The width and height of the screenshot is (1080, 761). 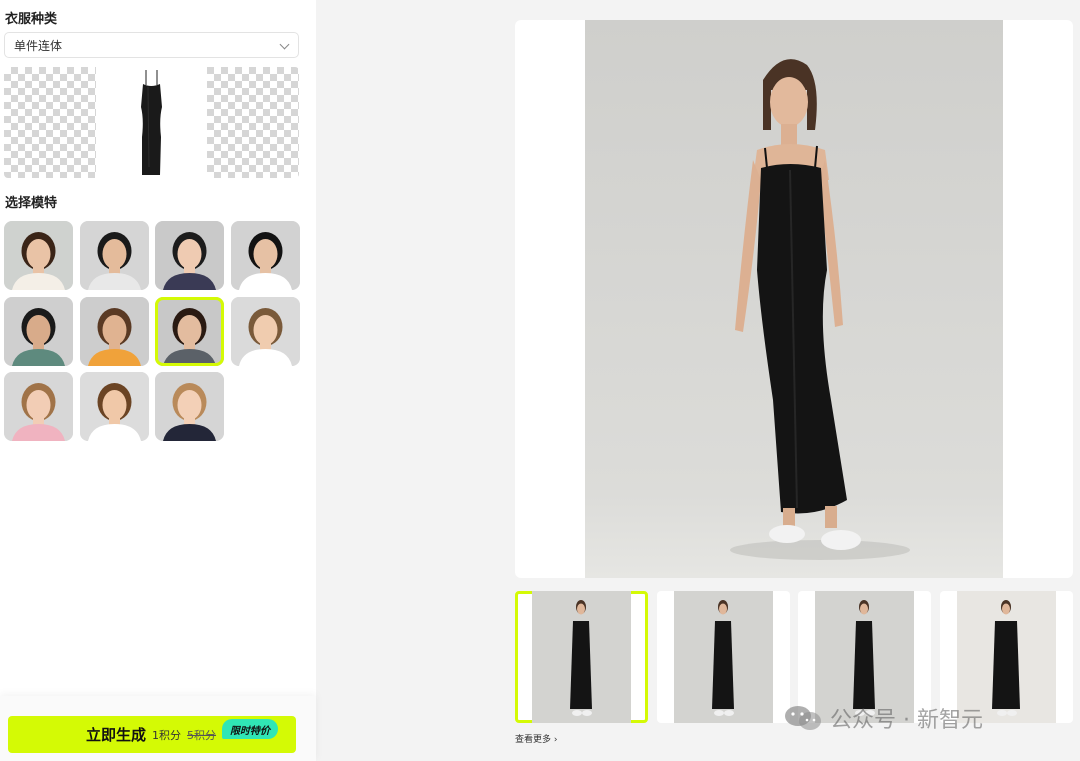 I want to click on wechat-icon, so click(x=803, y=718).